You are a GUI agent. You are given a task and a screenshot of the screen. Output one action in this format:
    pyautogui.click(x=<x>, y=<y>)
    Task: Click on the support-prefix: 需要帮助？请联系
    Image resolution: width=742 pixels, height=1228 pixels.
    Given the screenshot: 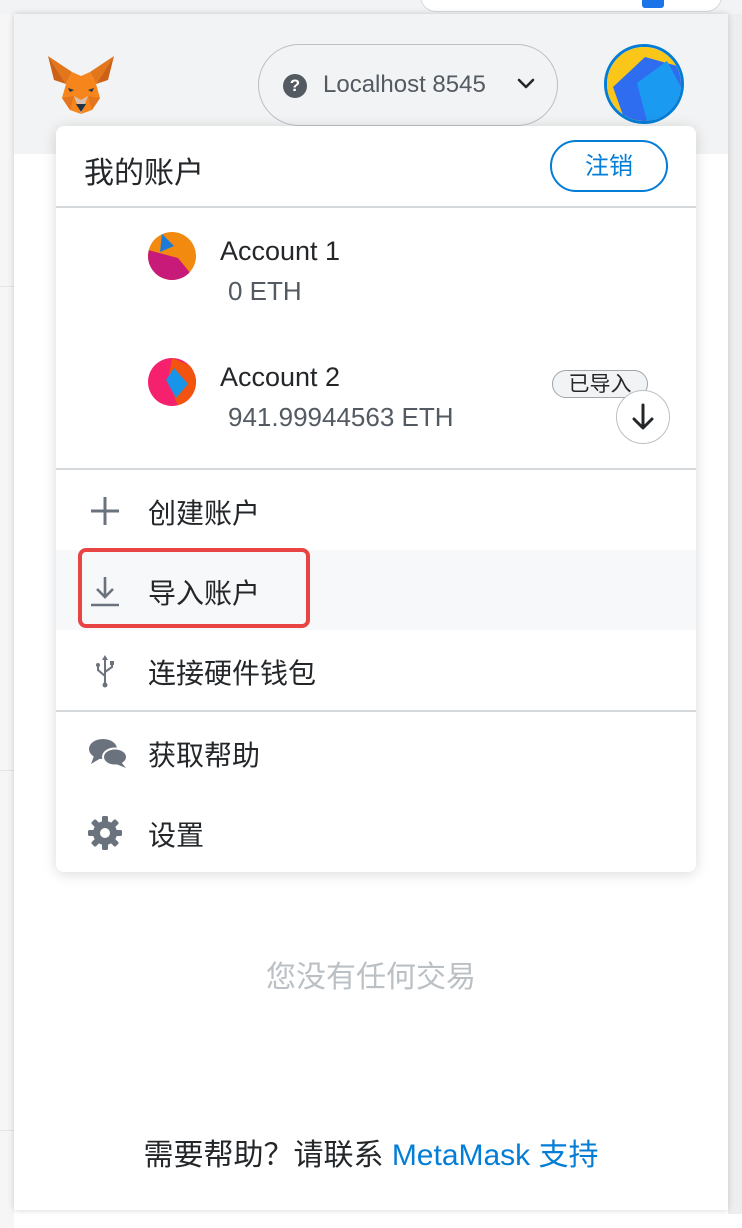 What is the action you would take?
    pyautogui.click(x=267, y=1155)
    